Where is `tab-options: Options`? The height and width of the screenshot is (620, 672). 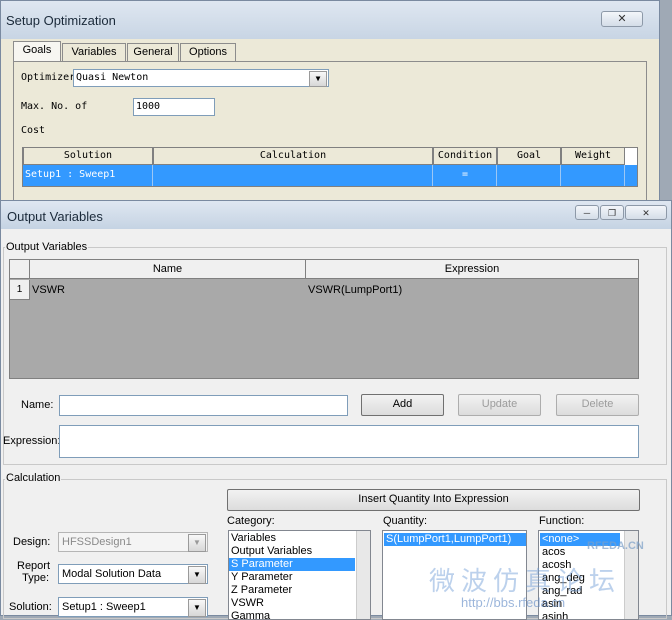 tab-options: Options is located at coordinates (208, 52).